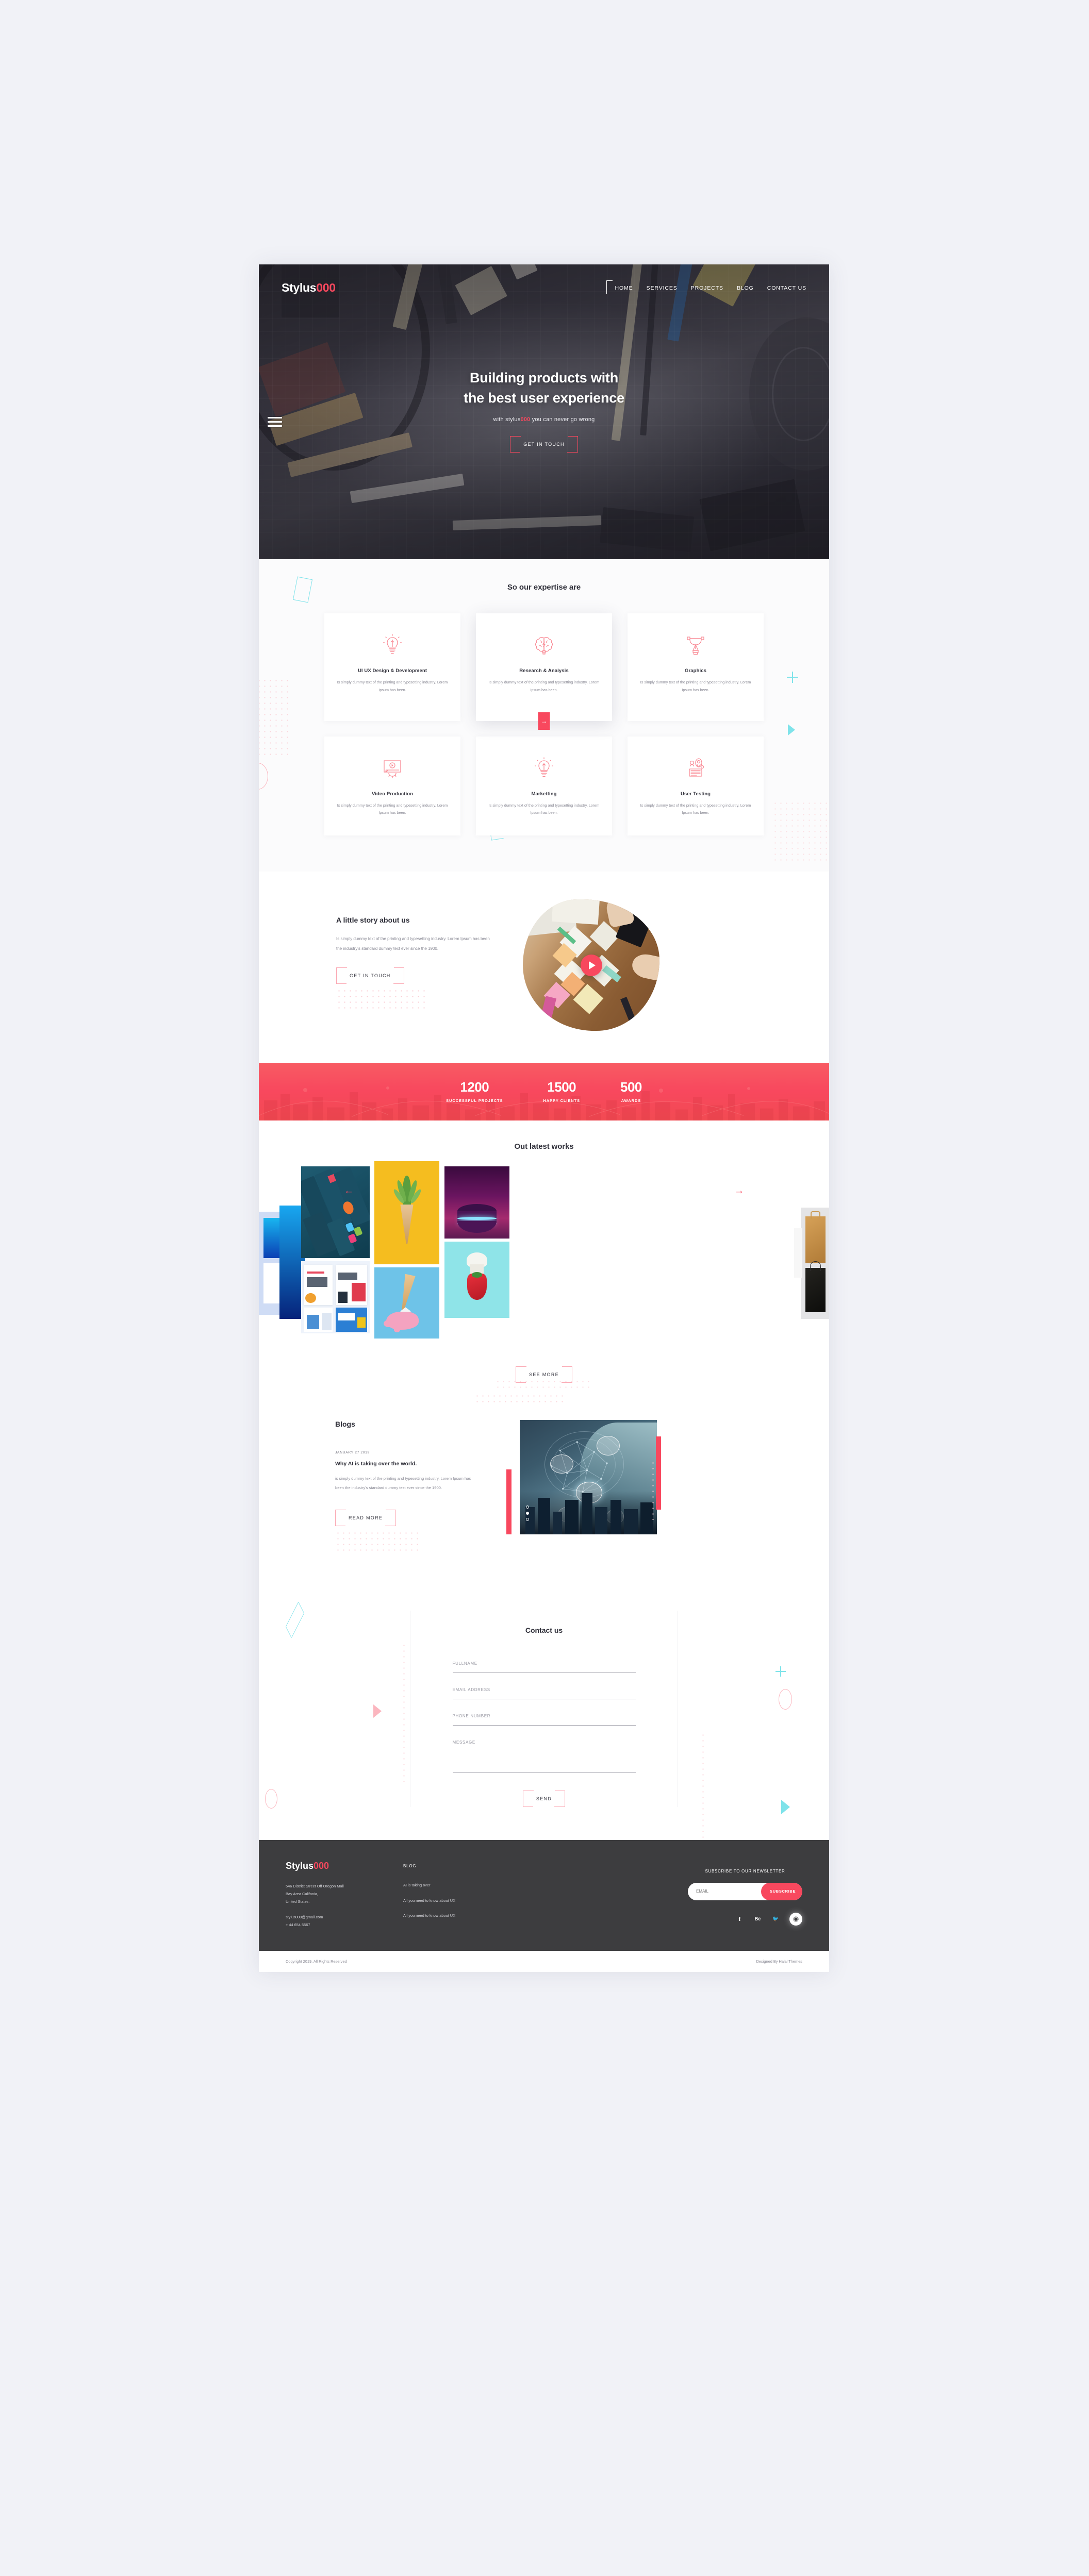 This screenshot has height=2576, width=1089. Describe the element at coordinates (544, 1667) in the screenshot. I see `field-fullname: FULLNAME` at that location.